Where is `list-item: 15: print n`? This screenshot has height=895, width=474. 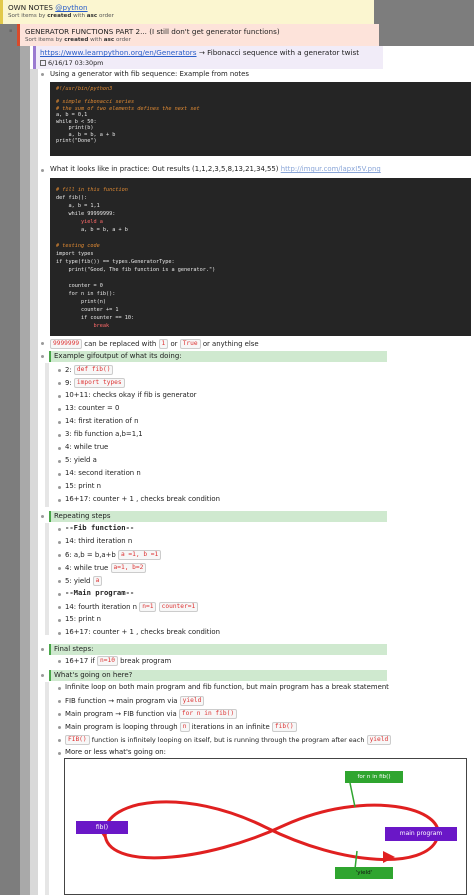
list-item: 15: print n is located at coordinates (83, 619).